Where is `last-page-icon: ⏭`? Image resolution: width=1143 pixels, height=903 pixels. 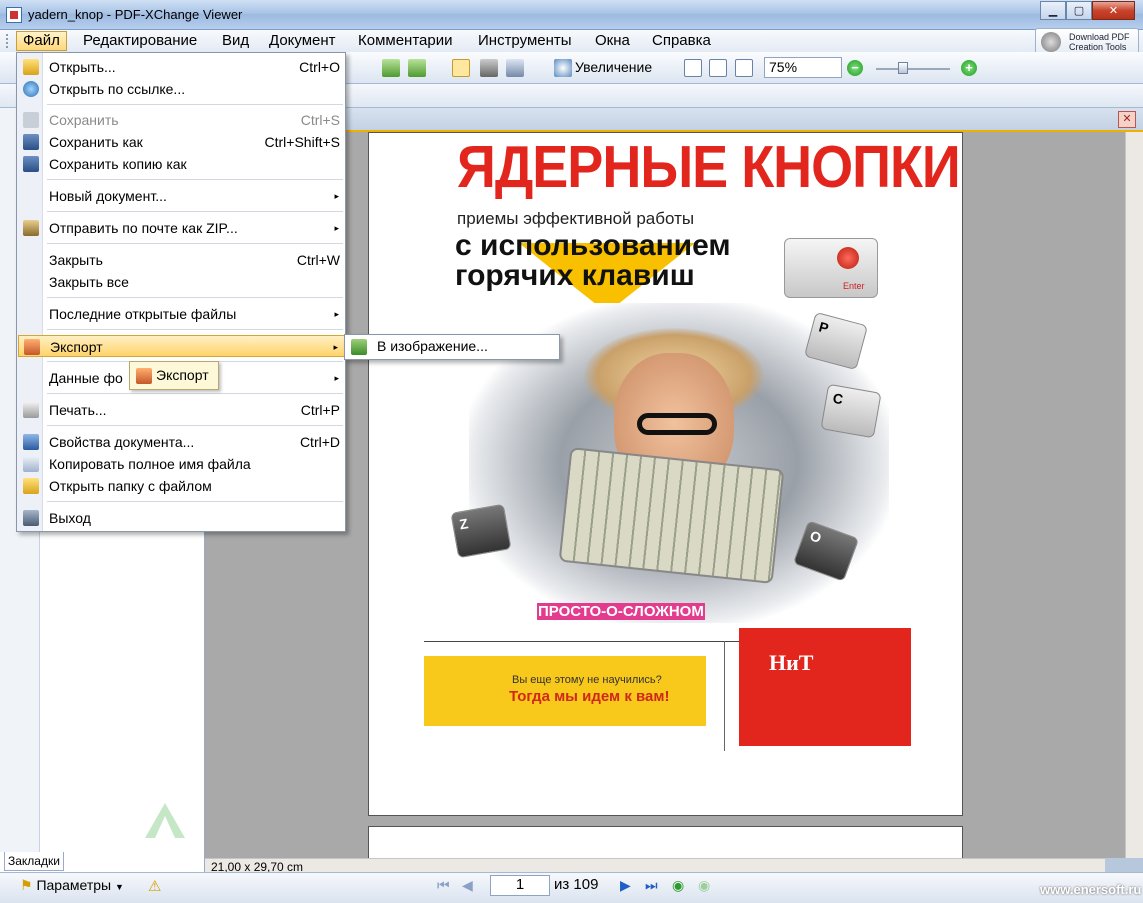 last-page-icon: ⏭ is located at coordinates (653, 885).